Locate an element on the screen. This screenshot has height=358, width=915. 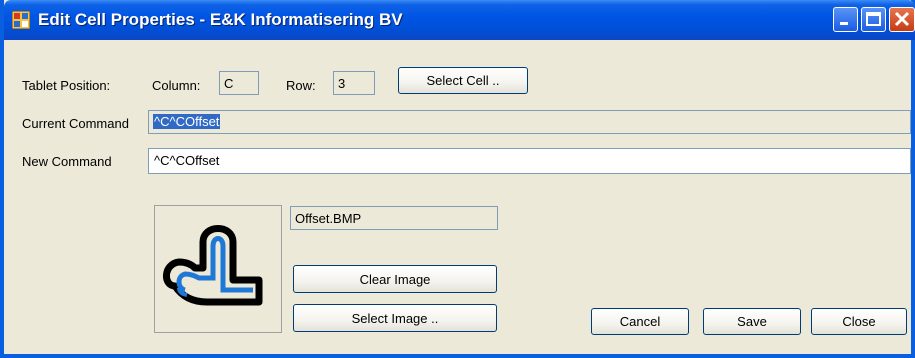
current-command-label: Current Command is located at coordinates (75, 123).